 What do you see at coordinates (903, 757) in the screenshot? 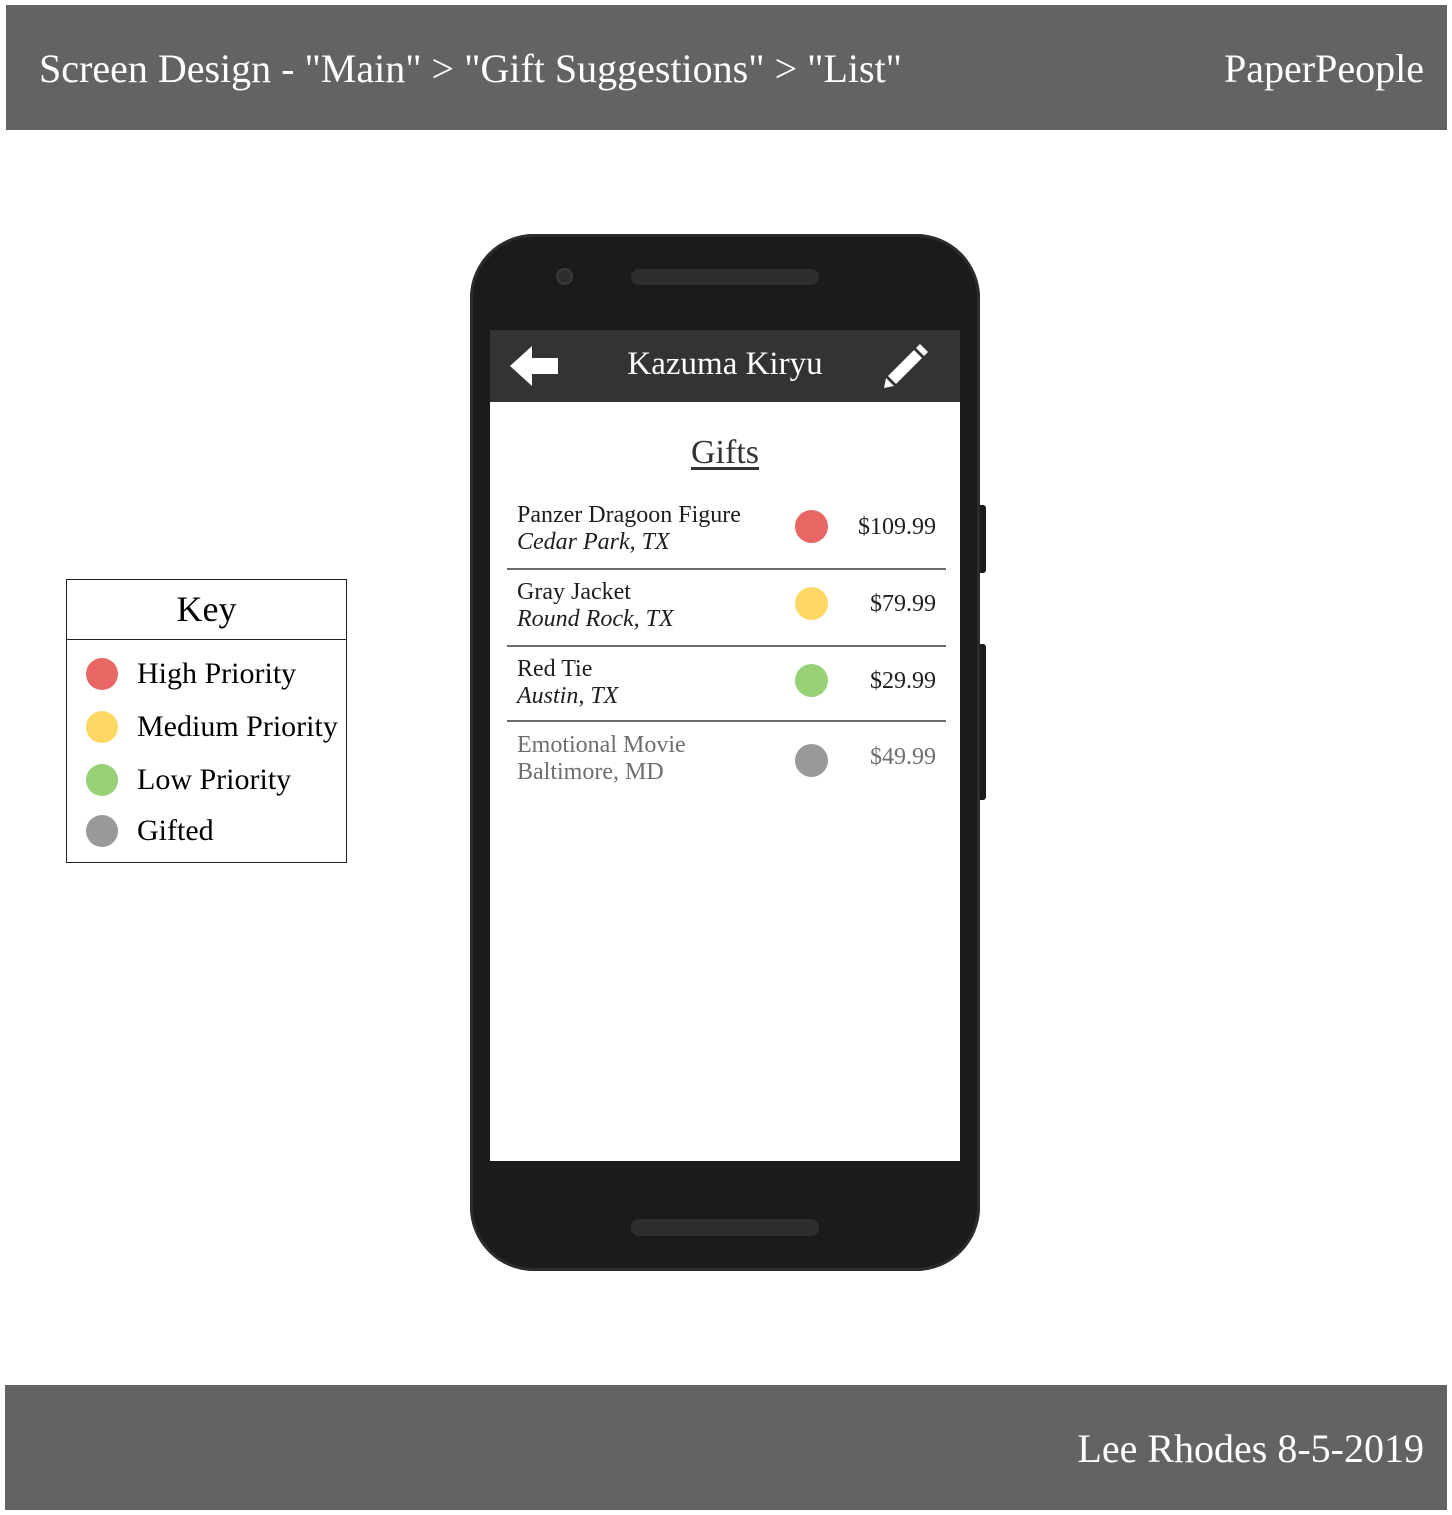
I see `gift-price: $49.99` at bounding box center [903, 757].